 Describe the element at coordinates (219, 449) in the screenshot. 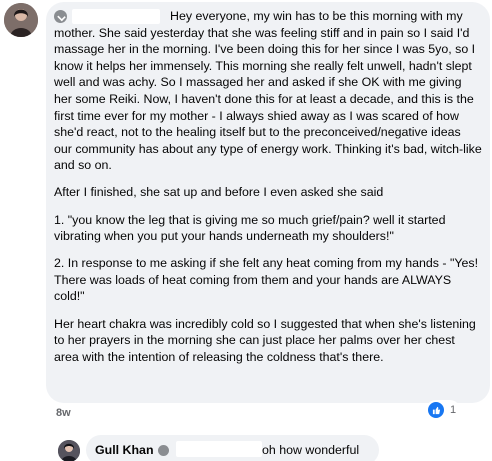

I see `redacted-mention` at that location.